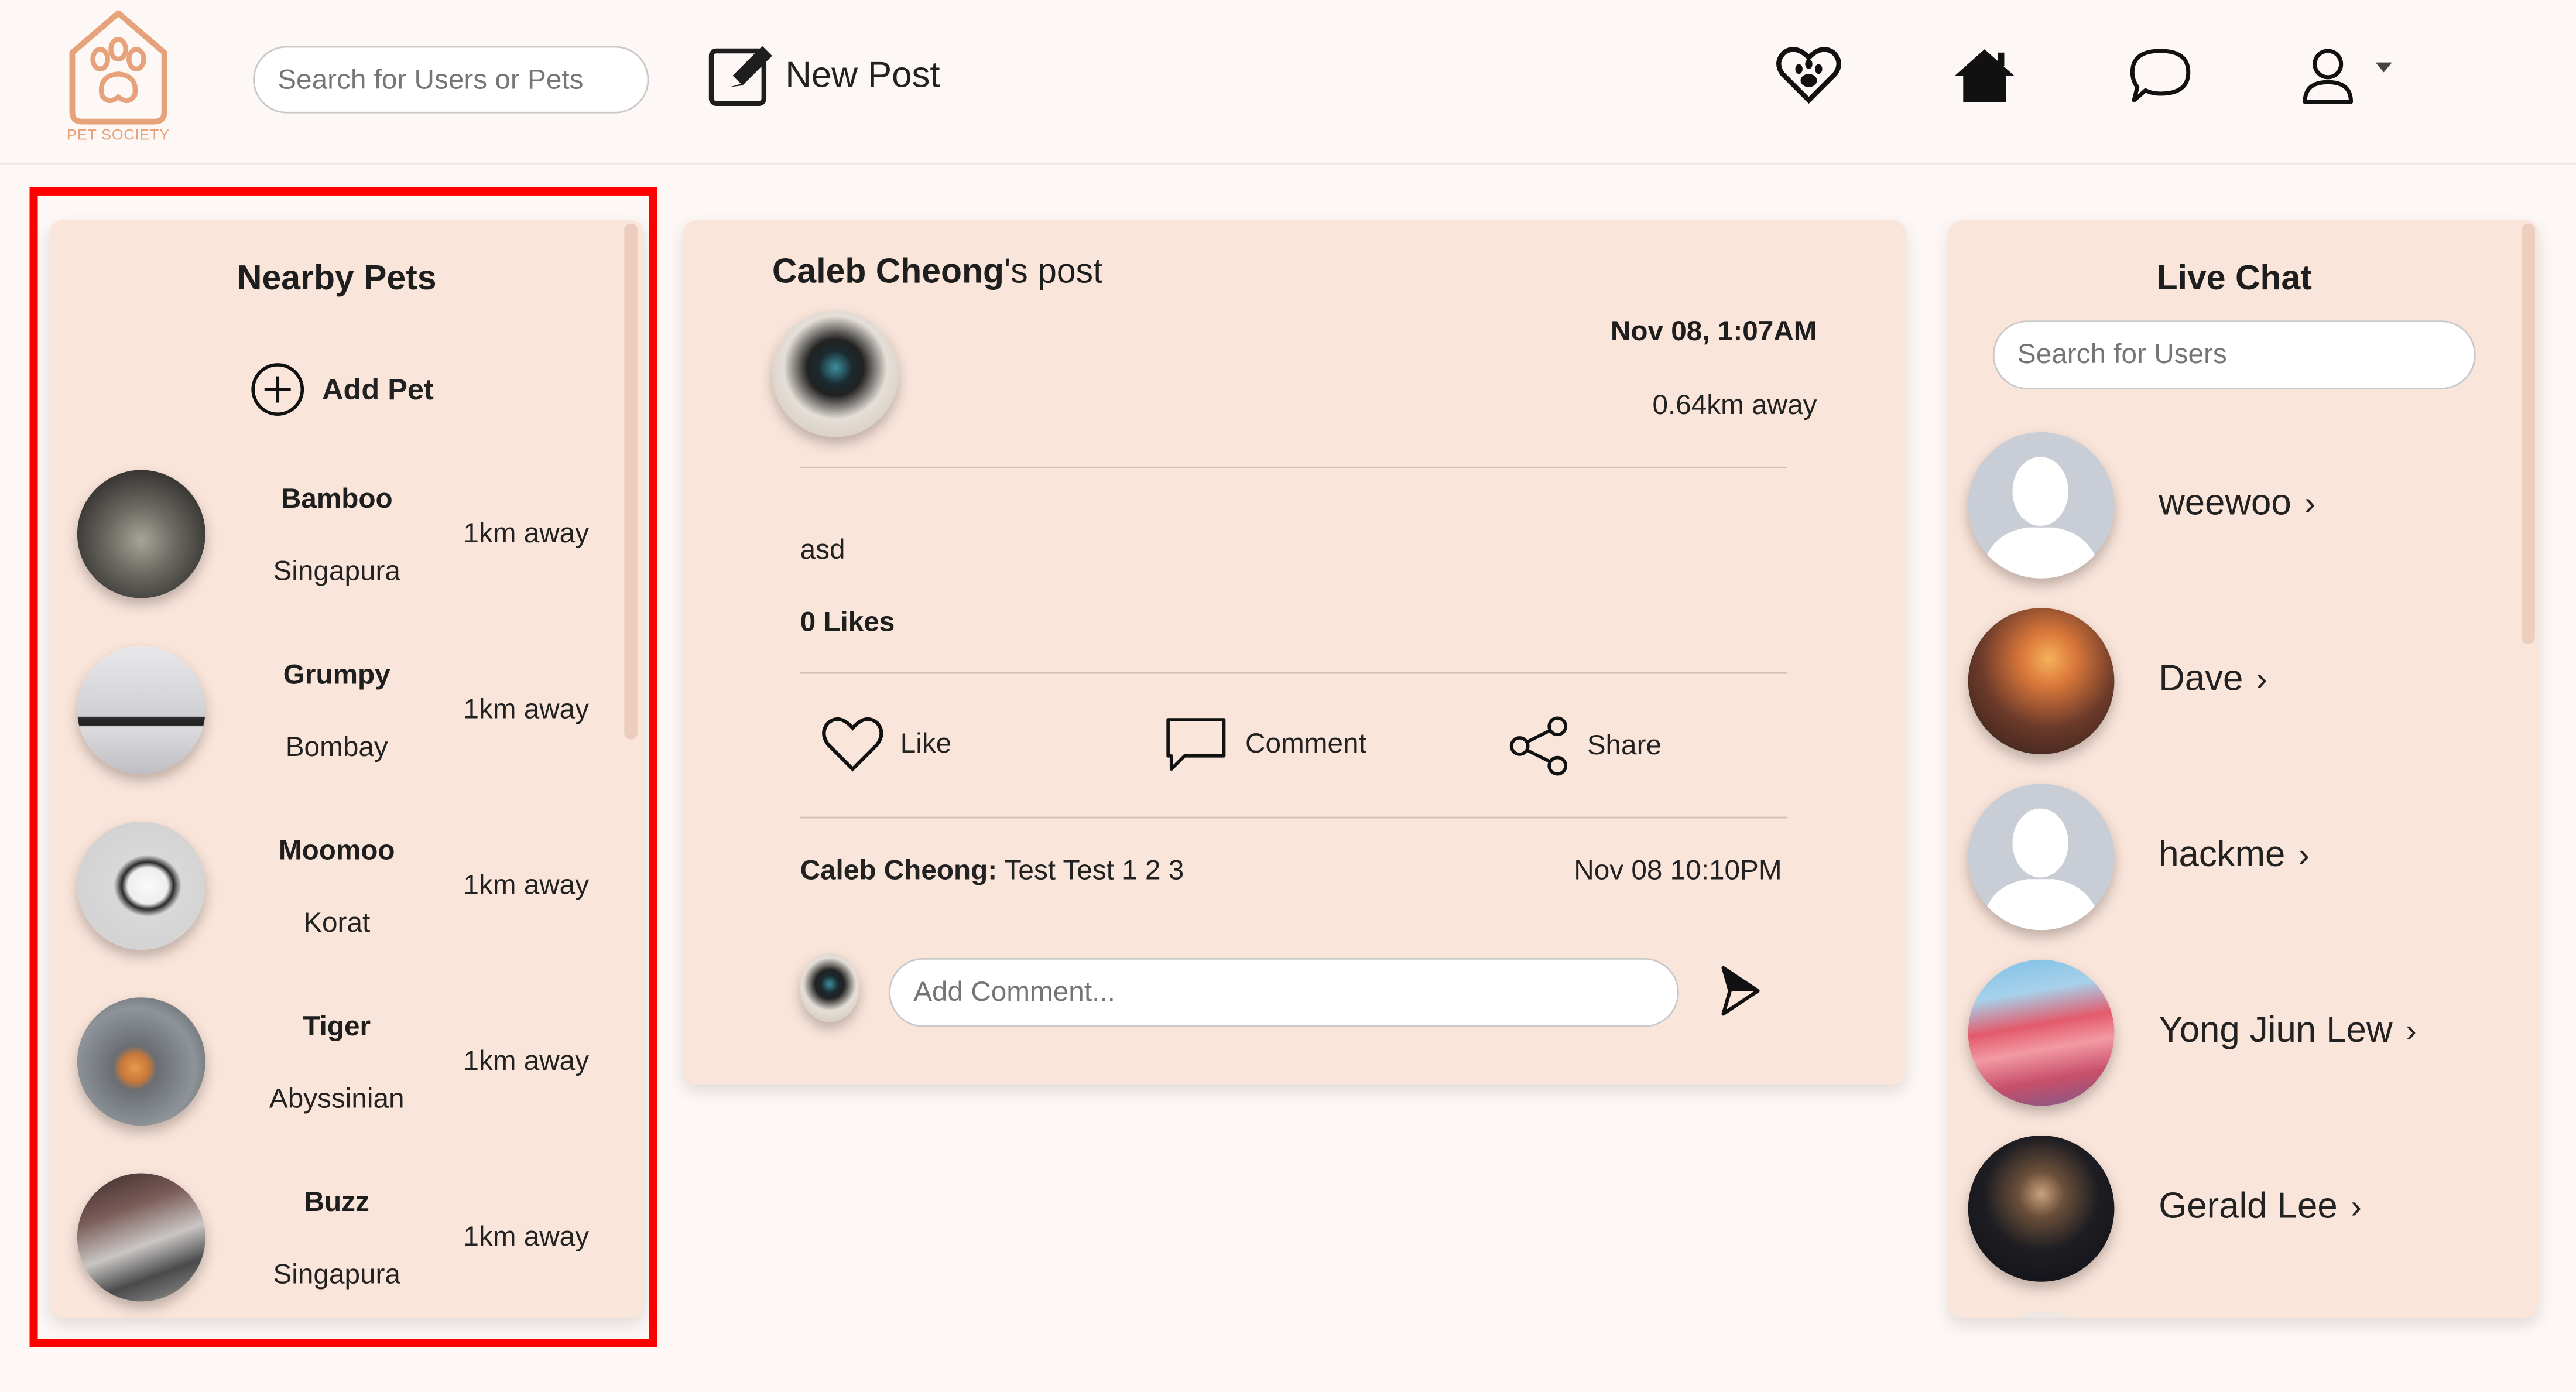 The width and height of the screenshot is (2576, 1392). What do you see at coordinates (1585, 746) in the screenshot?
I see `share-button: Share` at bounding box center [1585, 746].